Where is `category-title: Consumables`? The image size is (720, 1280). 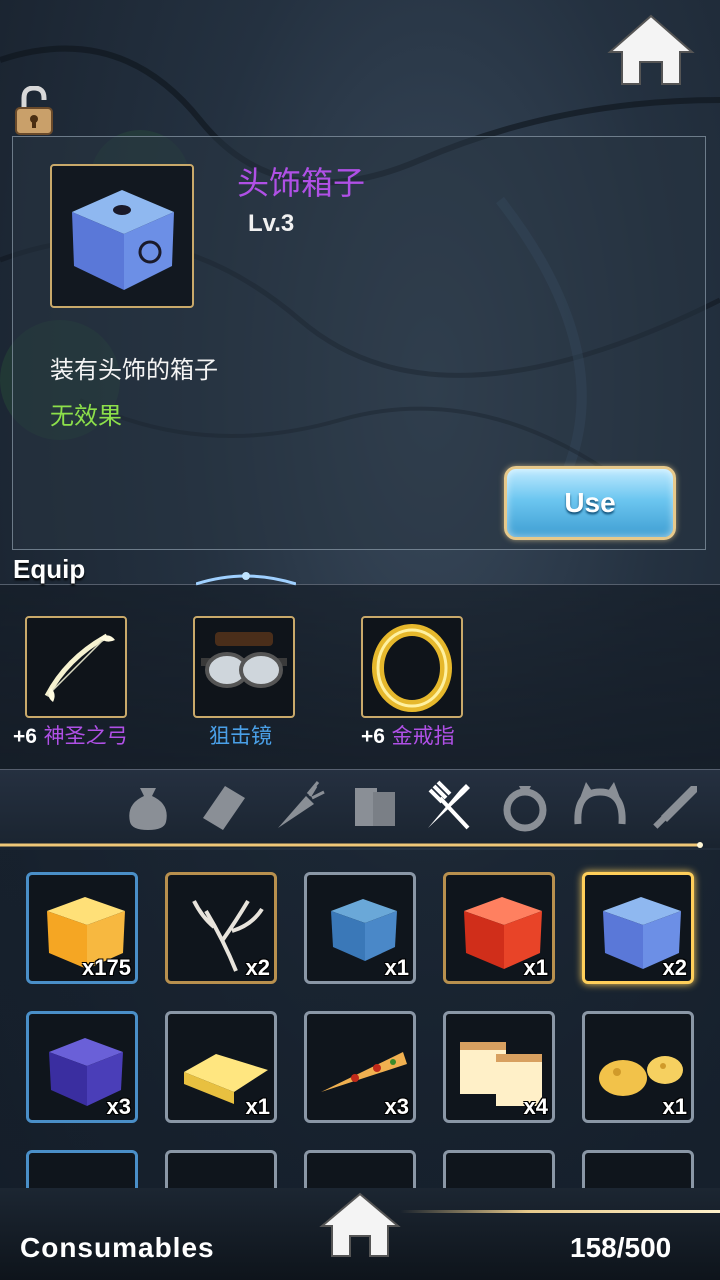 category-title: Consumables is located at coordinates (117, 1247).